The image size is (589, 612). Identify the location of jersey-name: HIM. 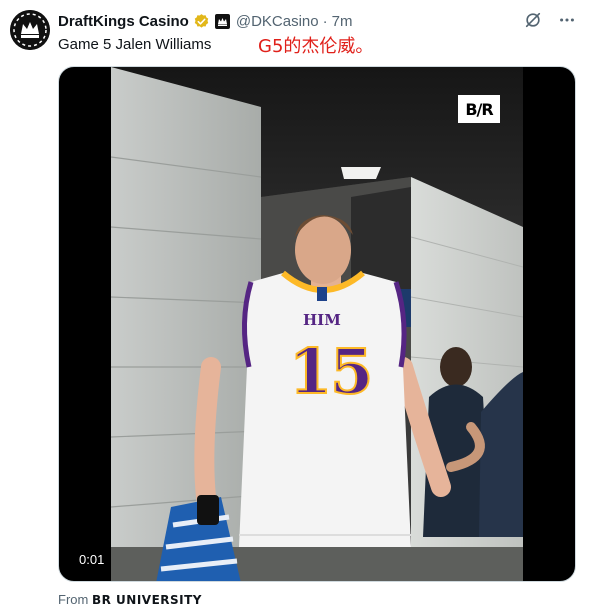
(322, 320).